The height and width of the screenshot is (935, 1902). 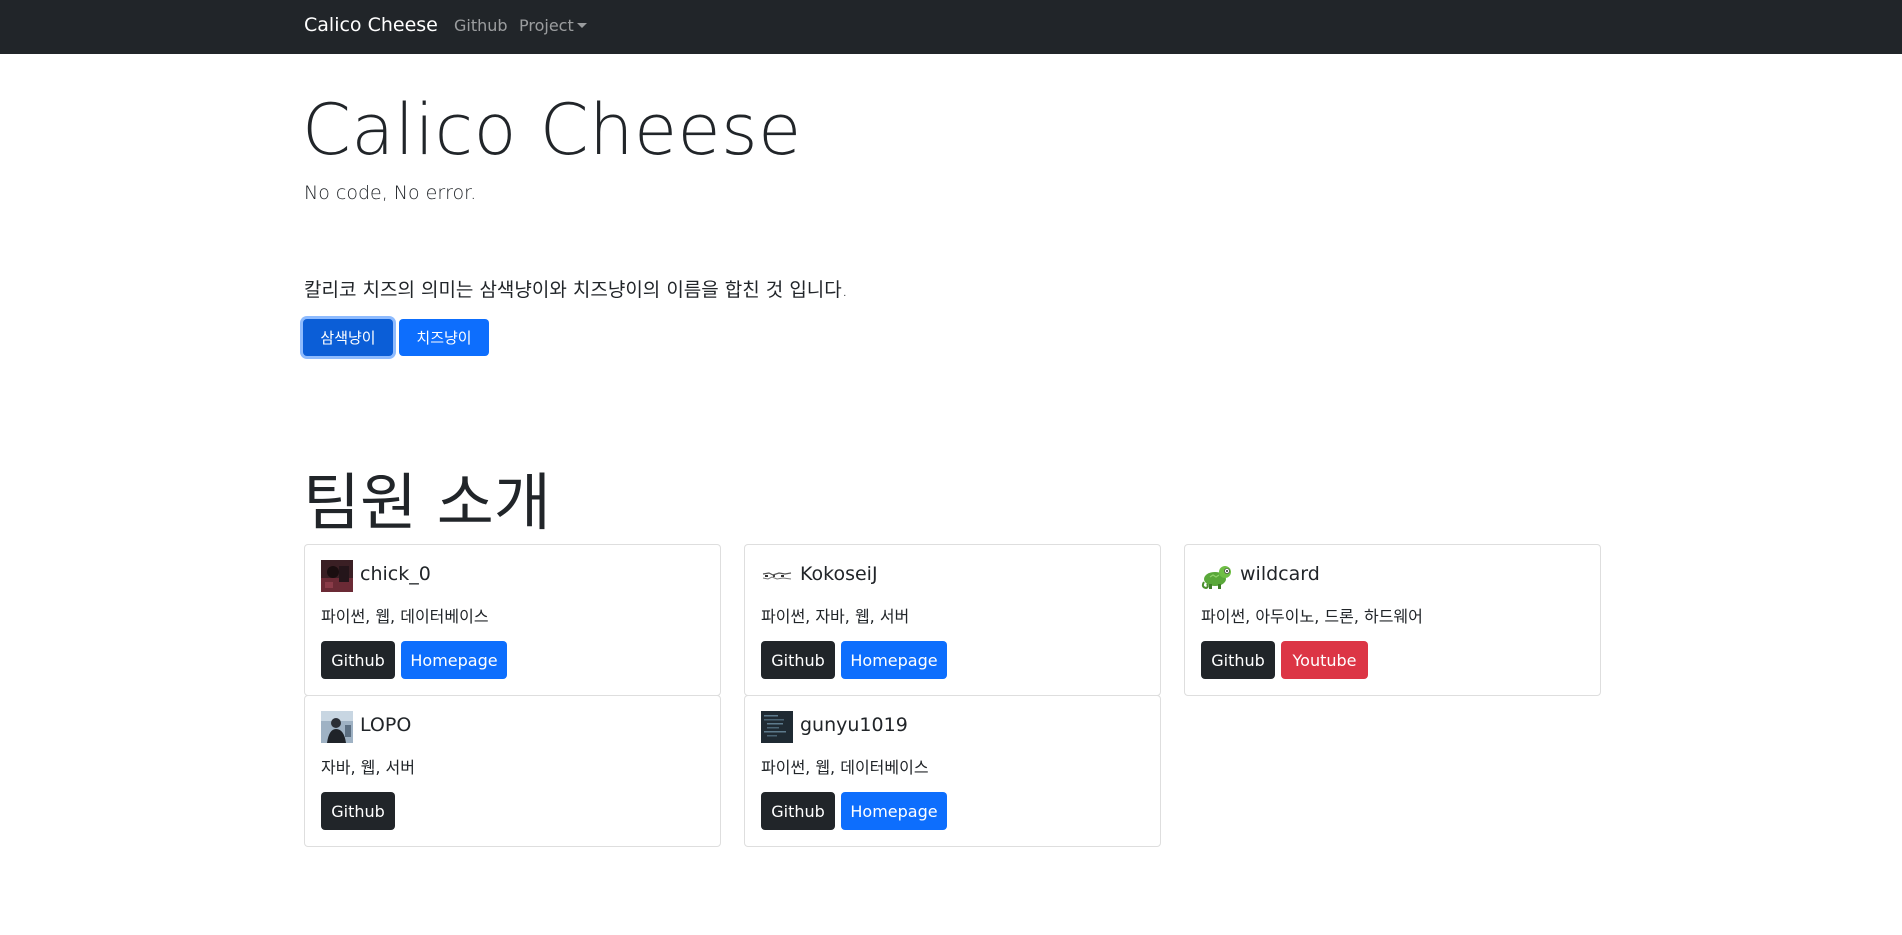 What do you see at coordinates (1312, 616) in the screenshot?
I see `member-skills: 파이썬, 아두이노, 드론, 하드웨어` at bounding box center [1312, 616].